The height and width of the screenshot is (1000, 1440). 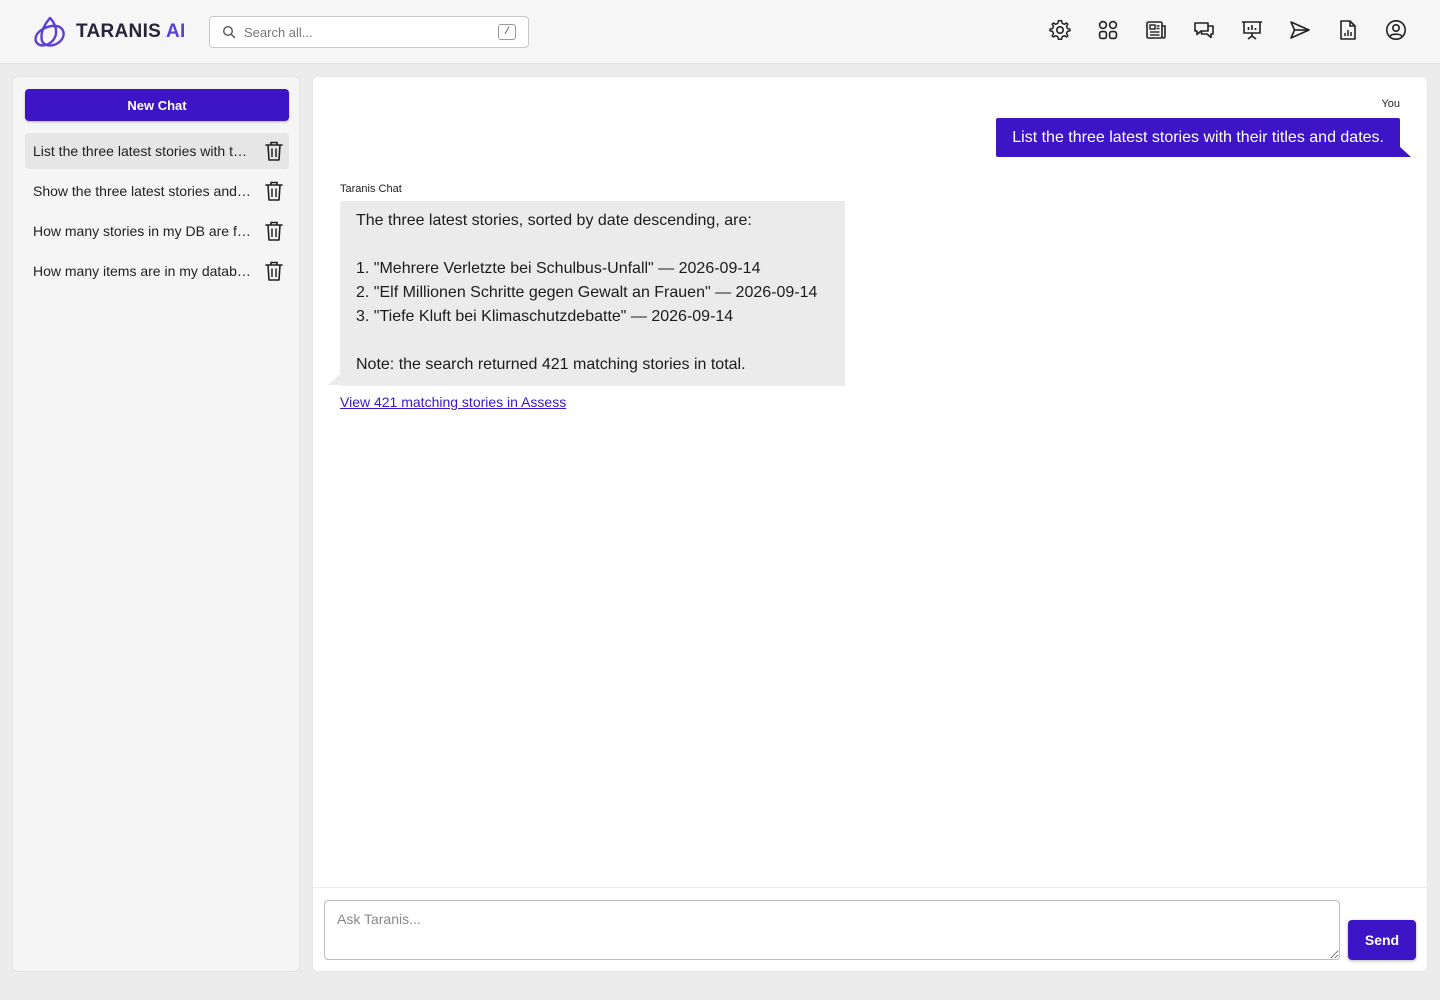 I want to click on user-bubble-tail, so click(x=1405, y=151).